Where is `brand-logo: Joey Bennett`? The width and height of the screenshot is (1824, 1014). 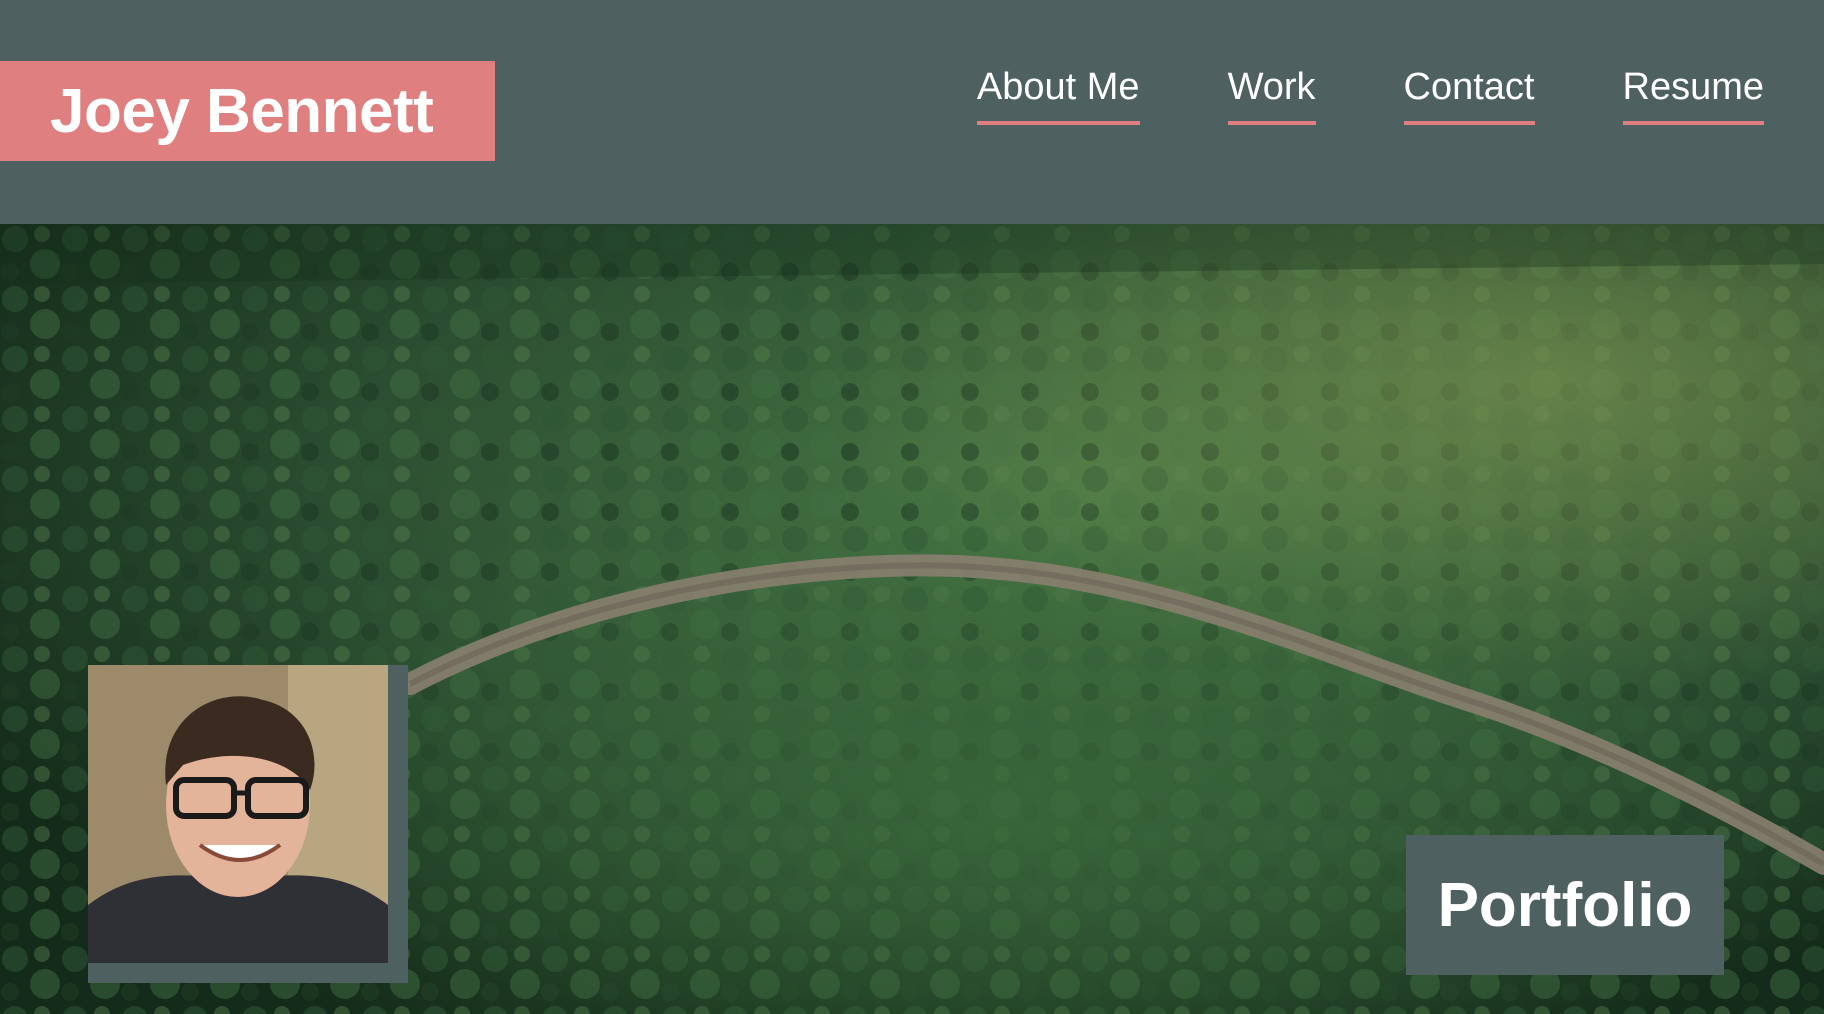
brand-logo: Joey Bennett is located at coordinates (247, 111).